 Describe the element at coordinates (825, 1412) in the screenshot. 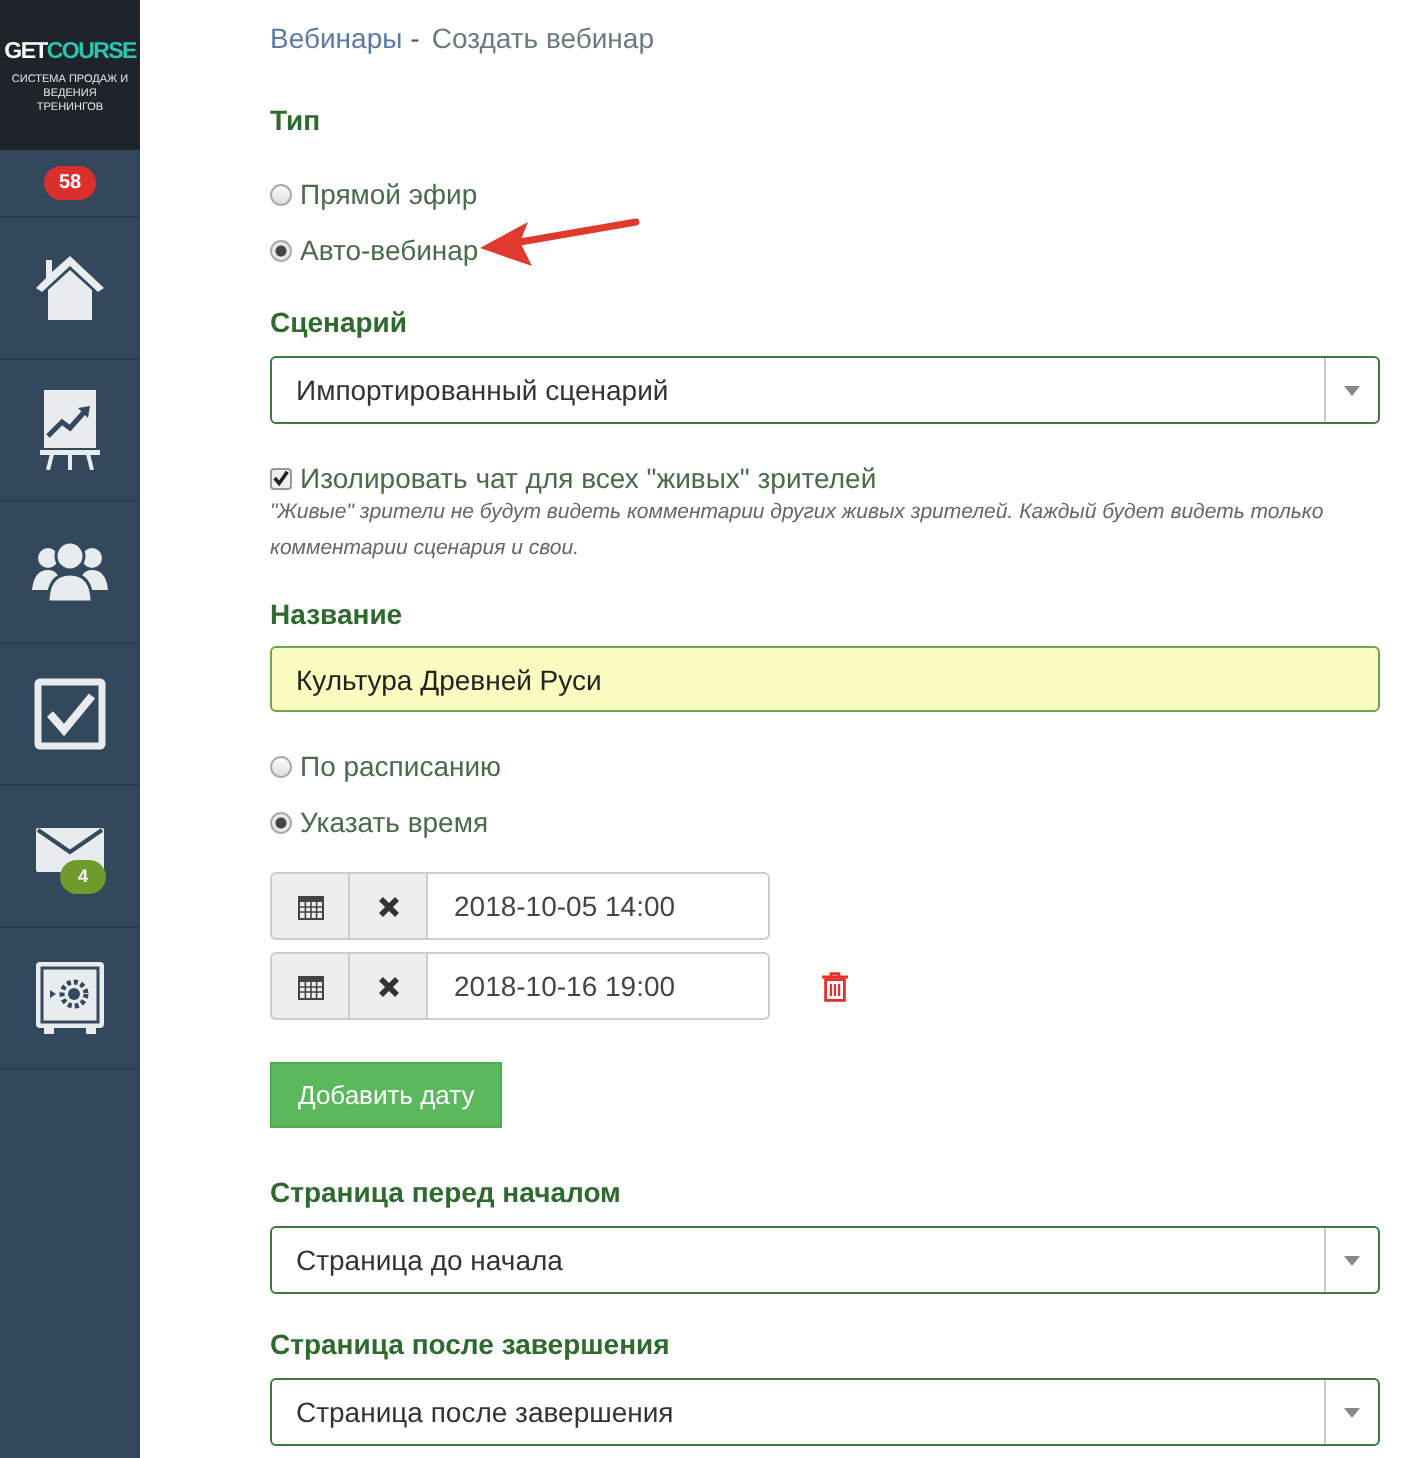

I see `page-select: Страница после завершения` at that location.